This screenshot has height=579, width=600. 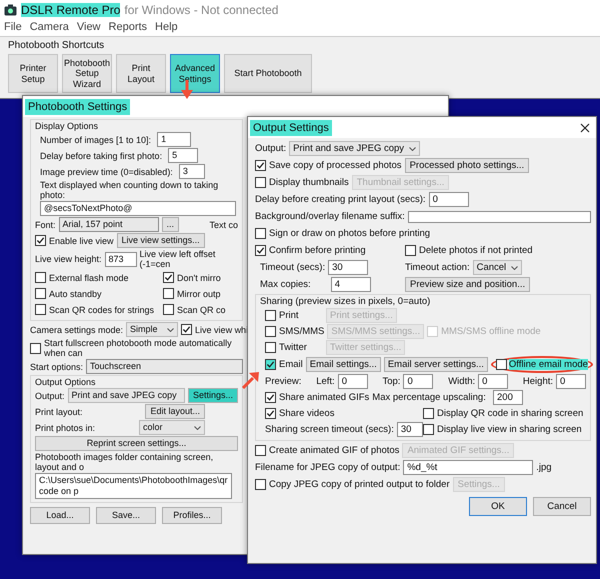 I want to click on shortcut-button: Photobooth Setup Wizard, so click(x=87, y=73).